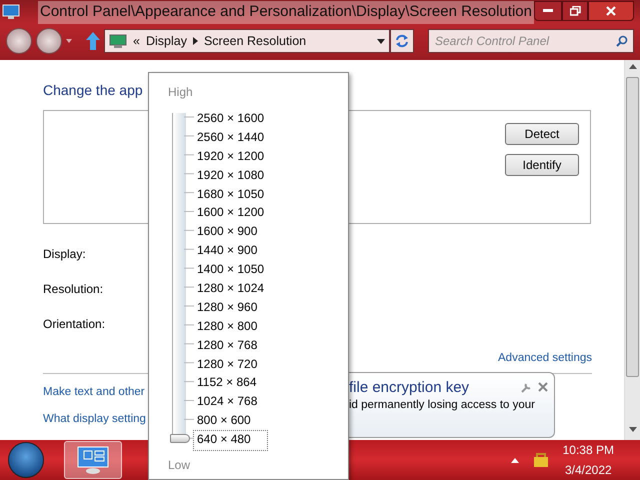  Describe the element at coordinates (74, 324) in the screenshot. I see `setting-label: Orientation:` at that location.